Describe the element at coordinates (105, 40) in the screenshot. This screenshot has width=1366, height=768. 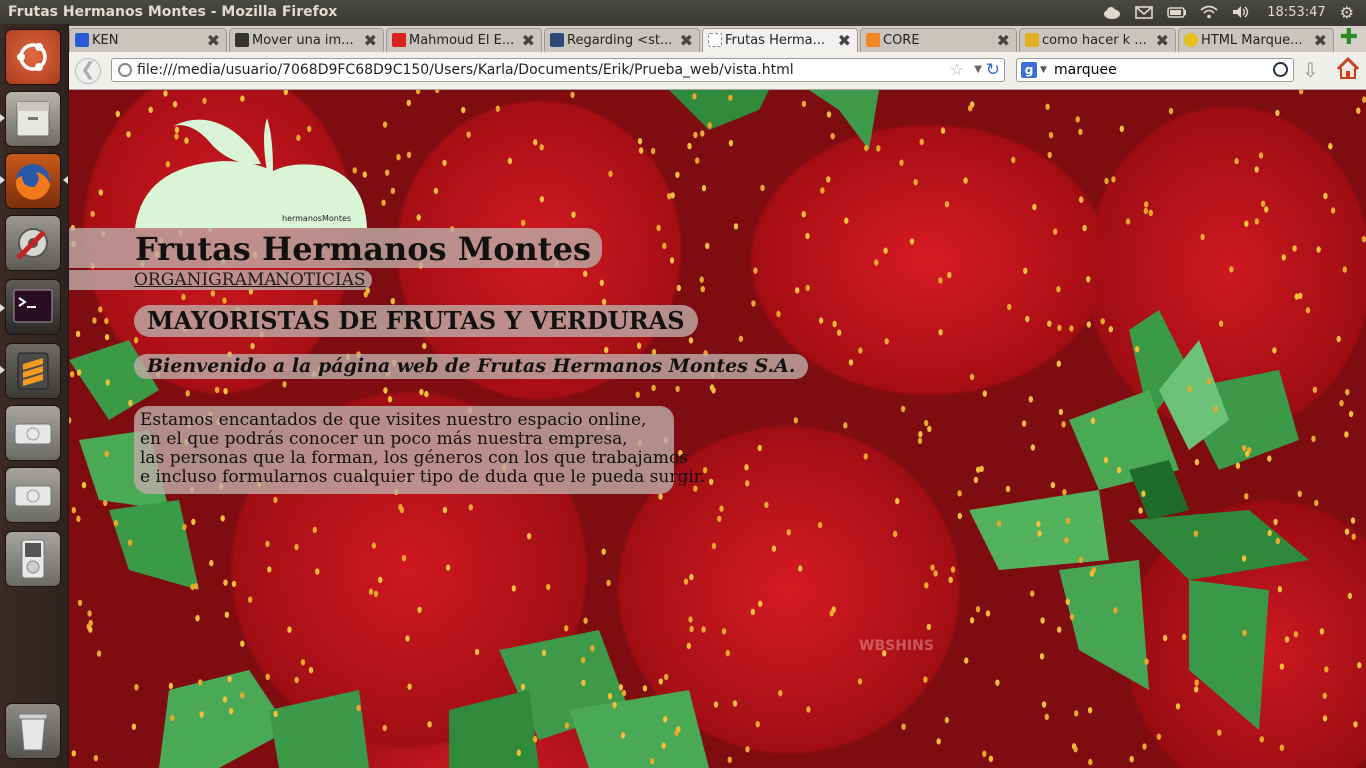
I see `tab-label: KEN` at that location.